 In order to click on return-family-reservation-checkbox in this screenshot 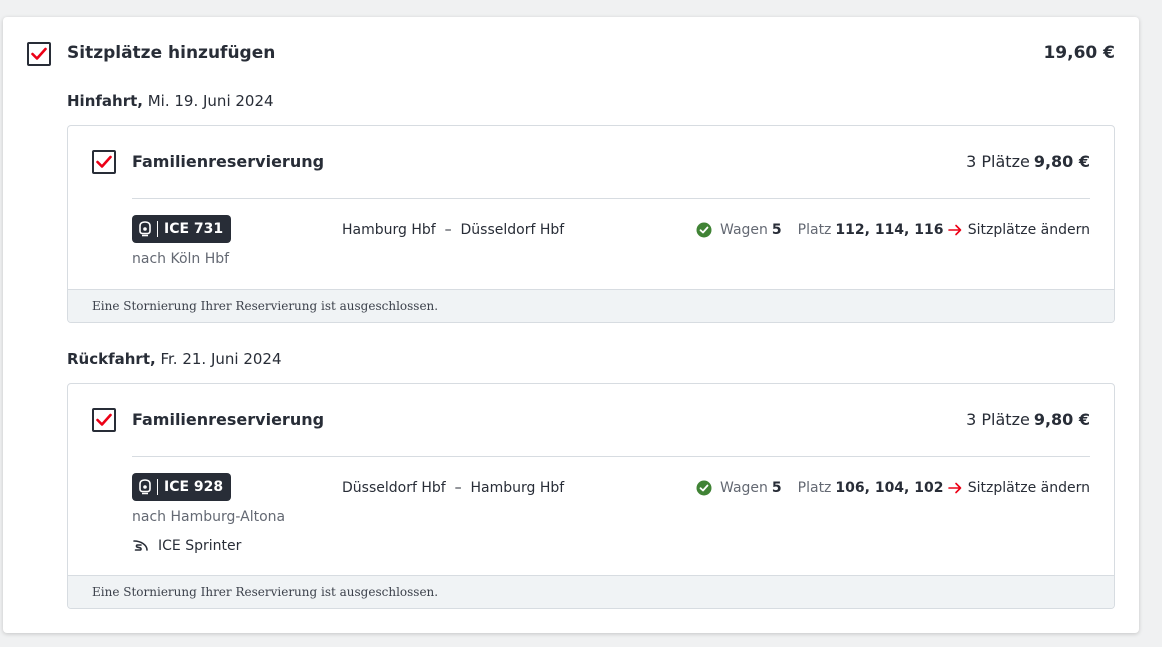, I will do `click(104, 420)`.